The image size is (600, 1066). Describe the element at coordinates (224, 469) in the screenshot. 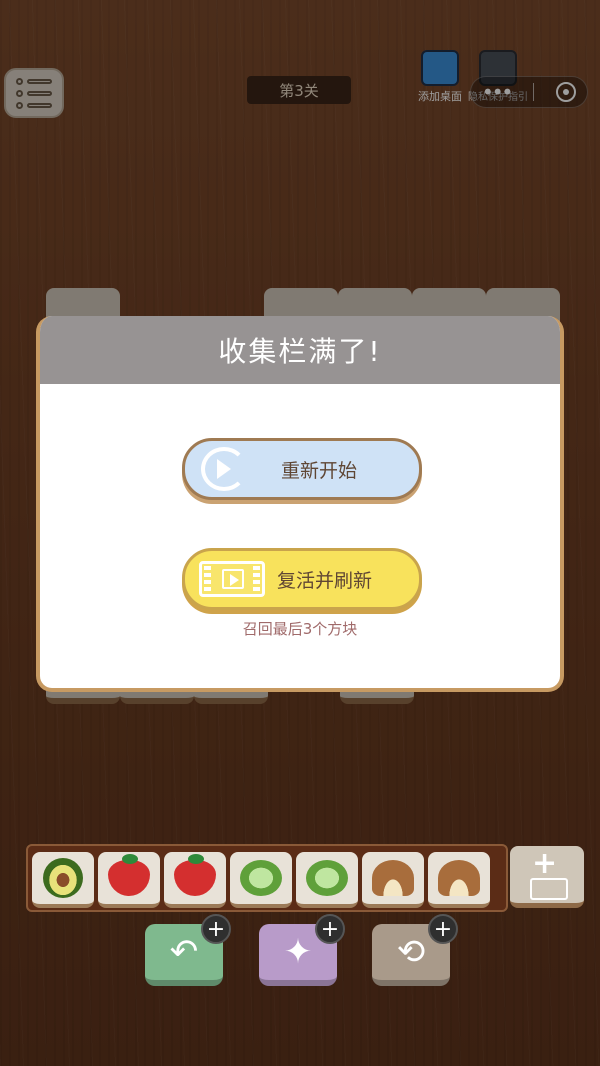

I see `restart-icon` at that location.